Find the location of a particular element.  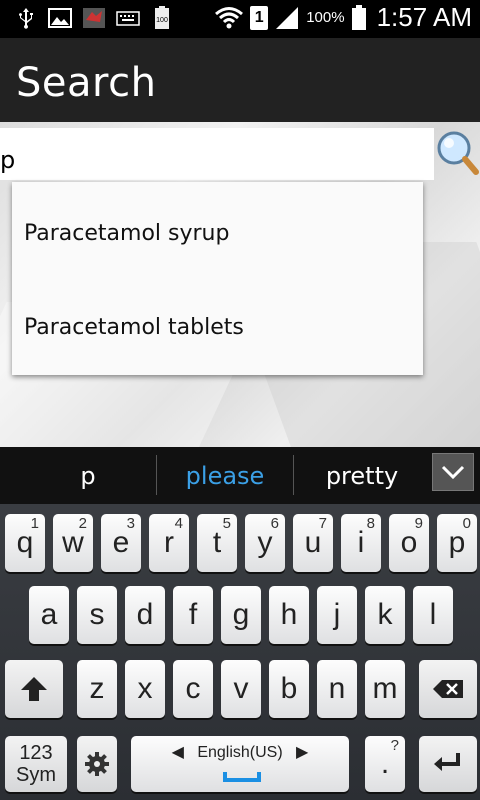

period-key: ? . is located at coordinates (385, 764).